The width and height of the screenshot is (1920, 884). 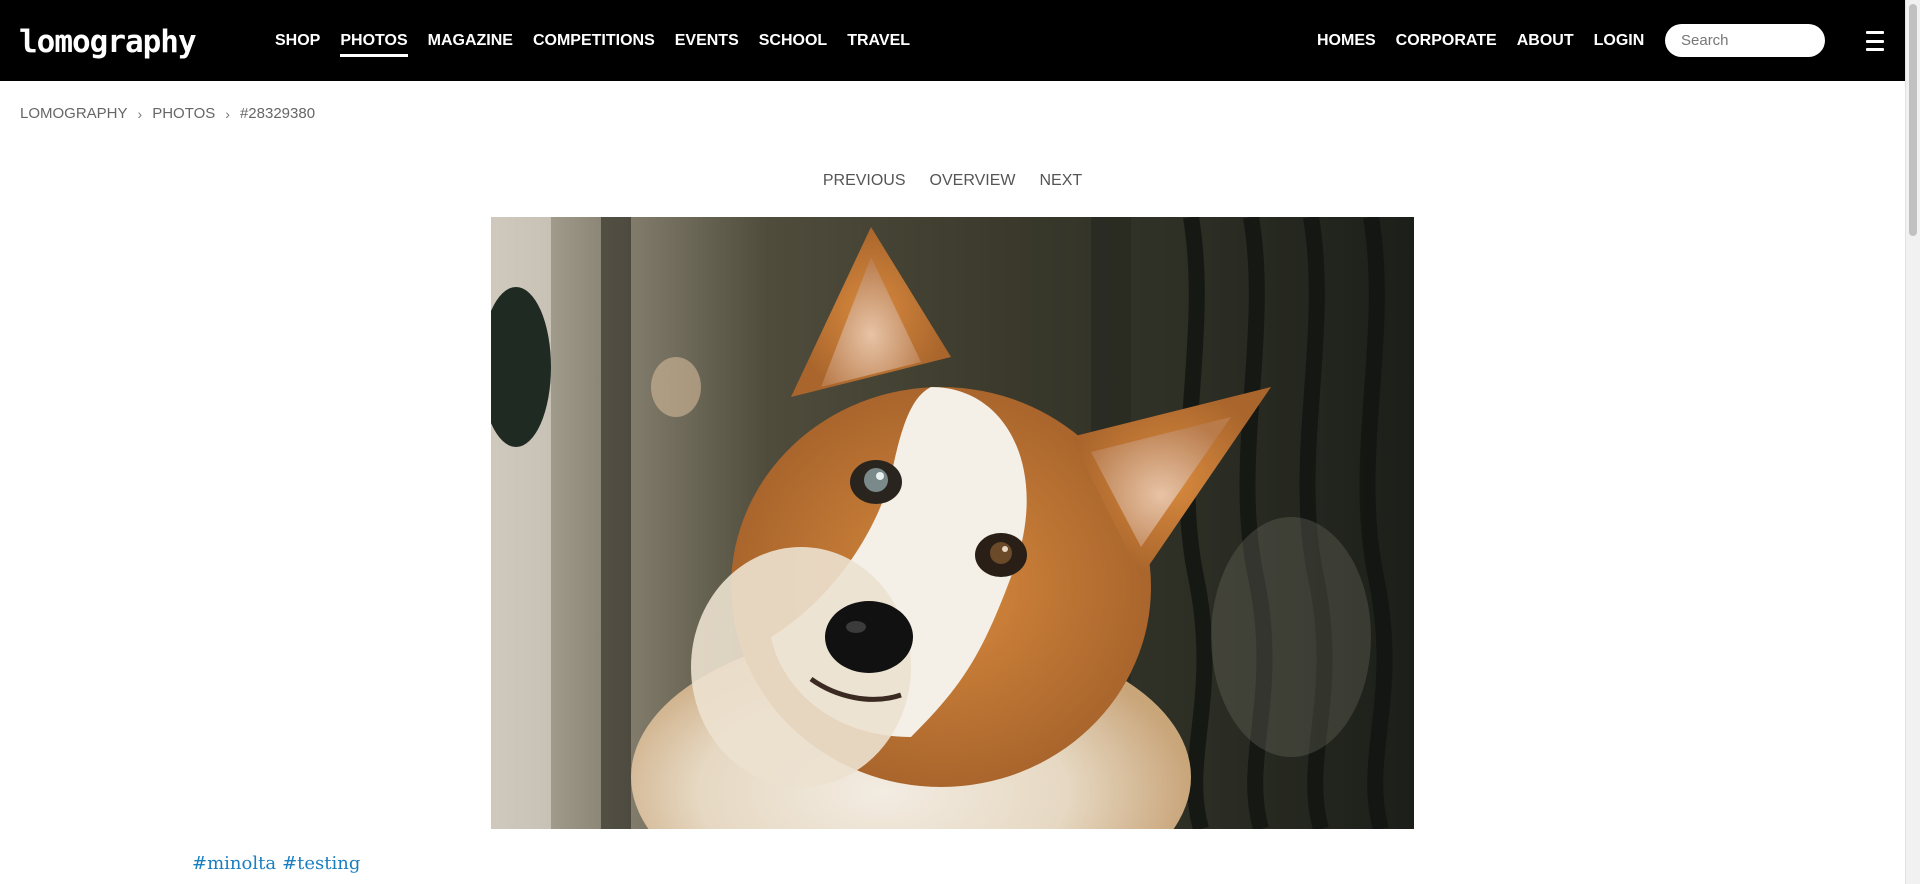 I want to click on hamburger-menu-icon, so click(x=1875, y=41).